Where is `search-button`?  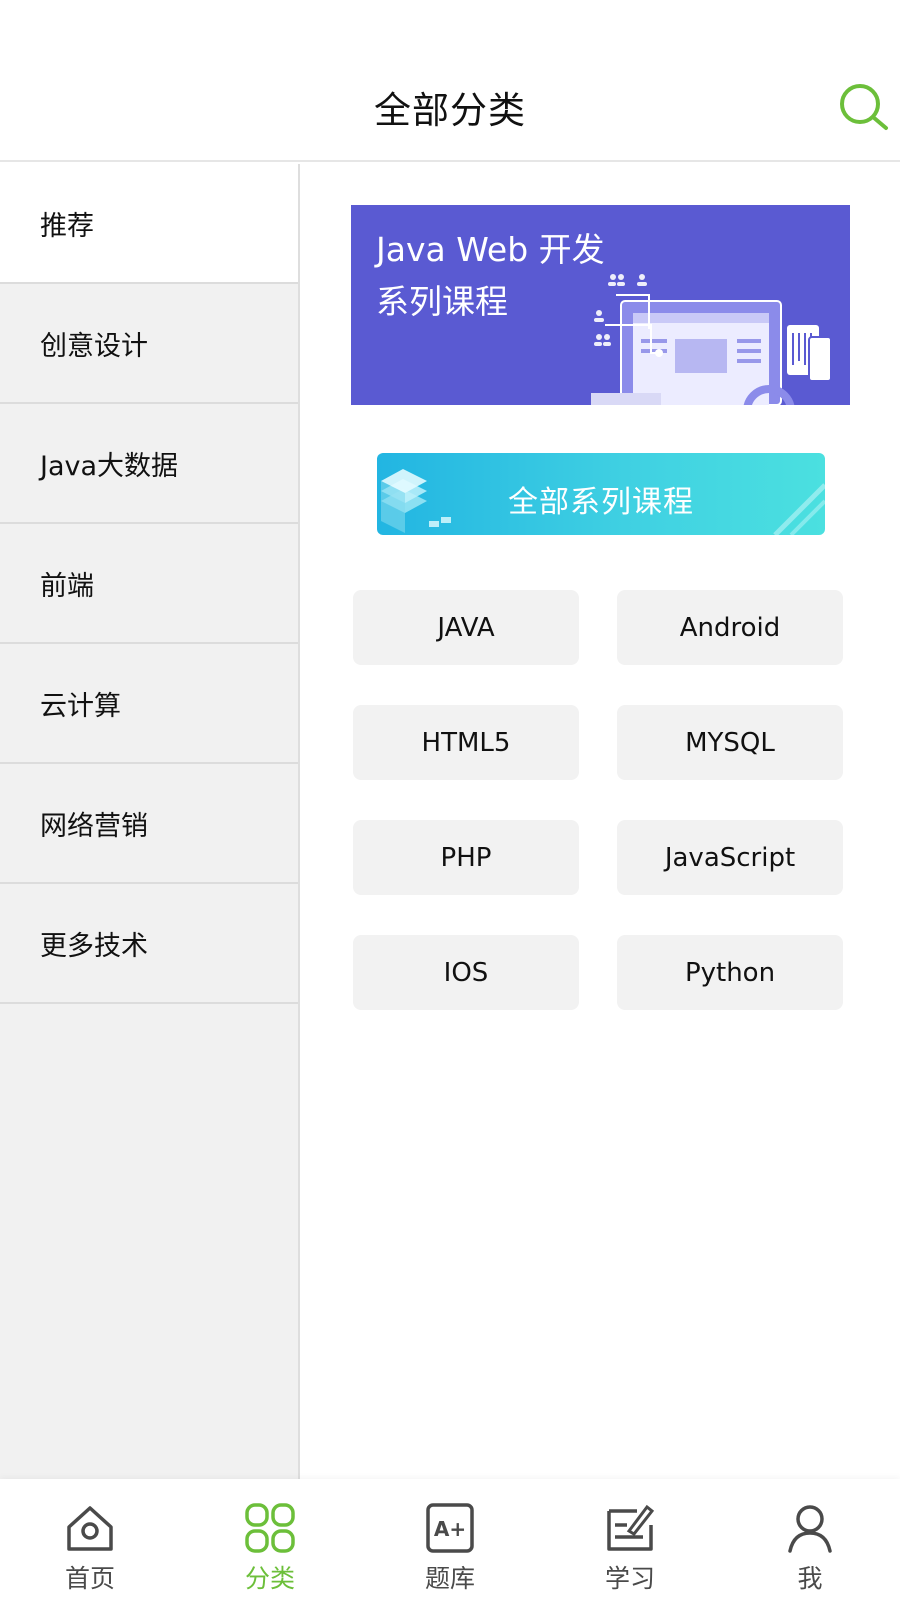 search-button is located at coordinates (865, 109).